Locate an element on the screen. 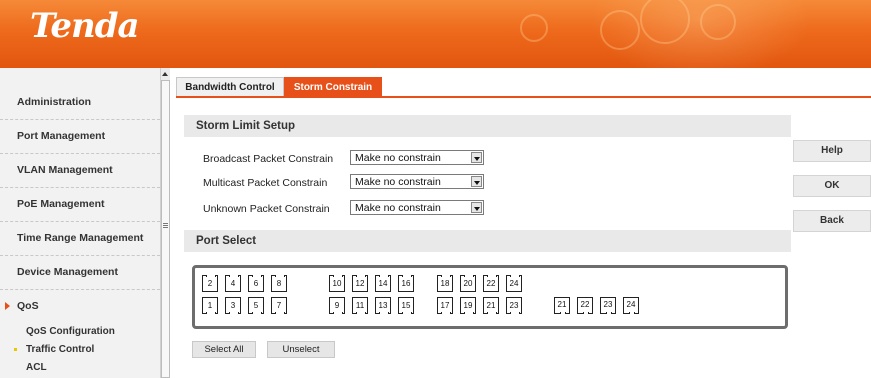 This screenshot has height=378, width=871. port-24-fiber: 24 is located at coordinates (631, 305).